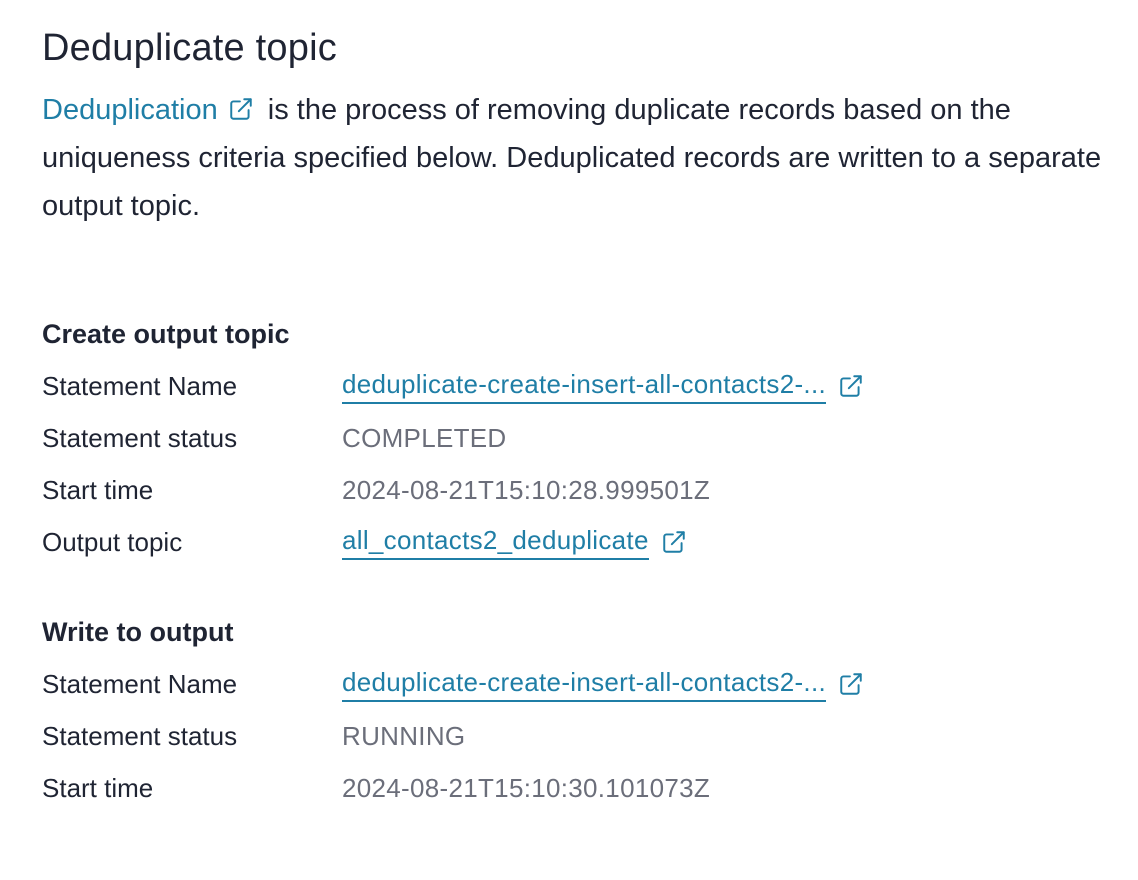  What do you see at coordinates (404, 735) in the screenshot?
I see `statement-status-value: RUNNING` at bounding box center [404, 735].